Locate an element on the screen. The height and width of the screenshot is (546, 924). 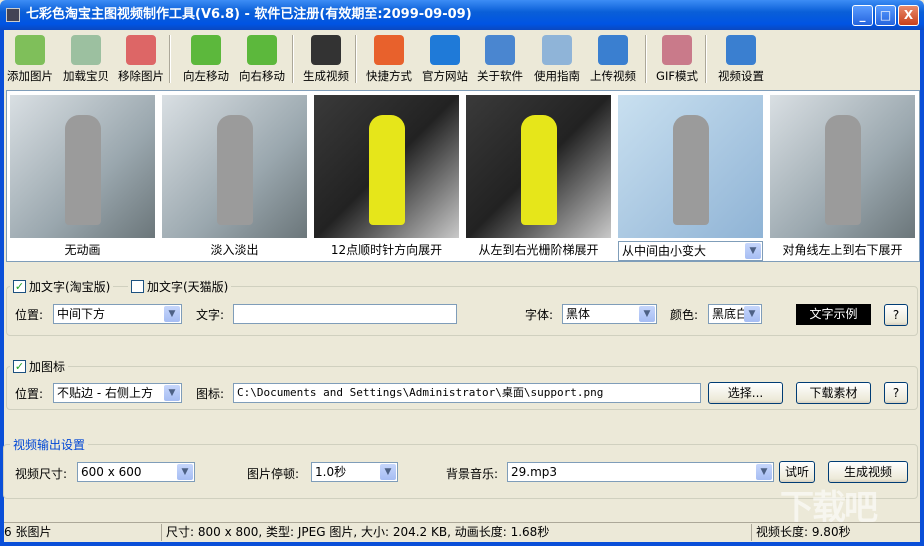
toolbar-button-label: 添加图片 is located at coordinates (30, 76).